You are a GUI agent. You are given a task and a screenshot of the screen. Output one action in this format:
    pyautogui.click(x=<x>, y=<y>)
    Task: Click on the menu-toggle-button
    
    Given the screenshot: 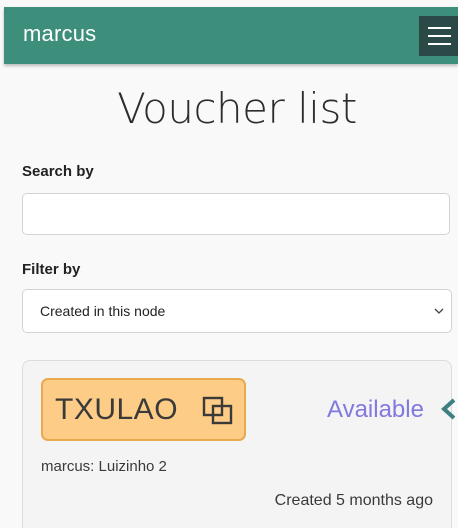 What is the action you would take?
    pyautogui.click(x=438, y=36)
    